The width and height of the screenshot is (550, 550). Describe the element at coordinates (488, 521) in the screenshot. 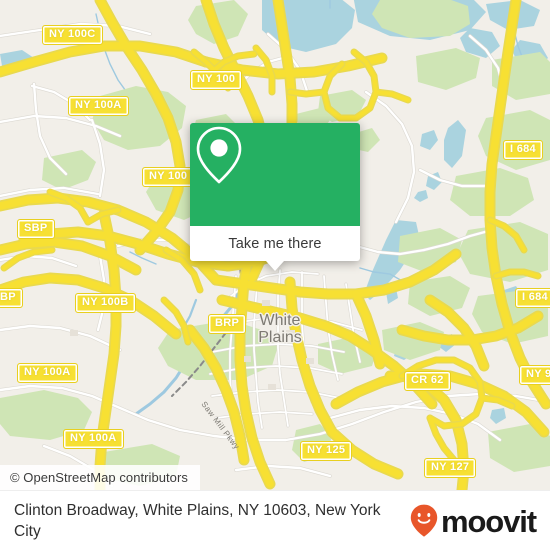

I see `moovit-wordmark: moovit` at that location.